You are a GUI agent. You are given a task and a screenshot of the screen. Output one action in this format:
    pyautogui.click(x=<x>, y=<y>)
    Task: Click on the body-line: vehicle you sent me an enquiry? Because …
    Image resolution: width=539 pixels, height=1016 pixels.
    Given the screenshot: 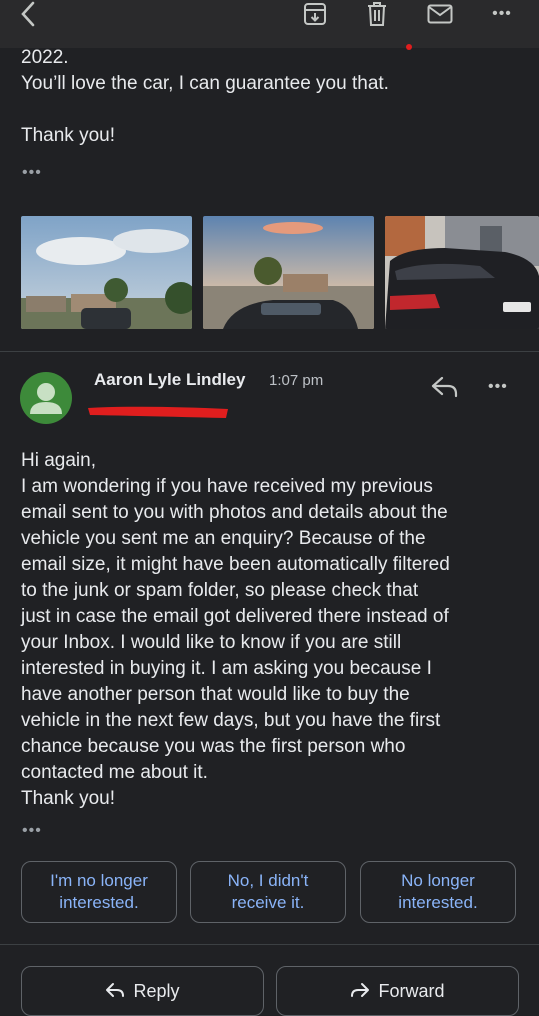 What is the action you would take?
    pyautogui.click(x=223, y=538)
    